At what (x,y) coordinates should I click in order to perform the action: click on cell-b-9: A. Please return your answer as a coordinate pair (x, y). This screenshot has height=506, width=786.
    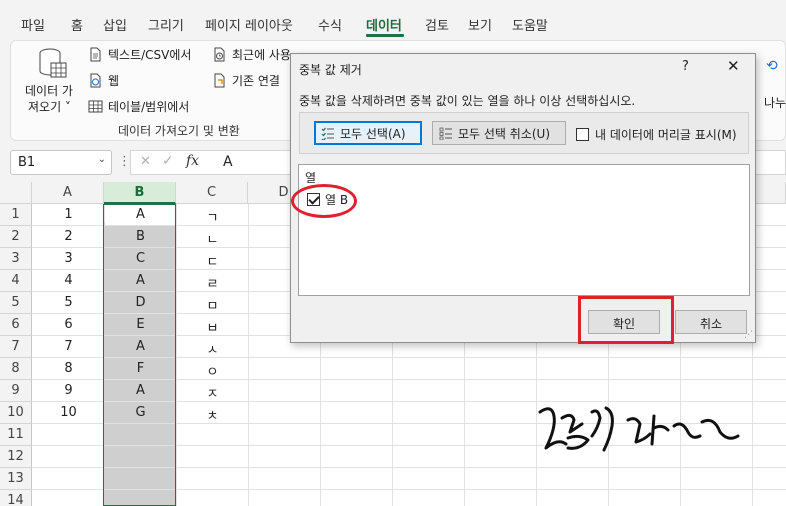
    Looking at the image, I should click on (140, 390).